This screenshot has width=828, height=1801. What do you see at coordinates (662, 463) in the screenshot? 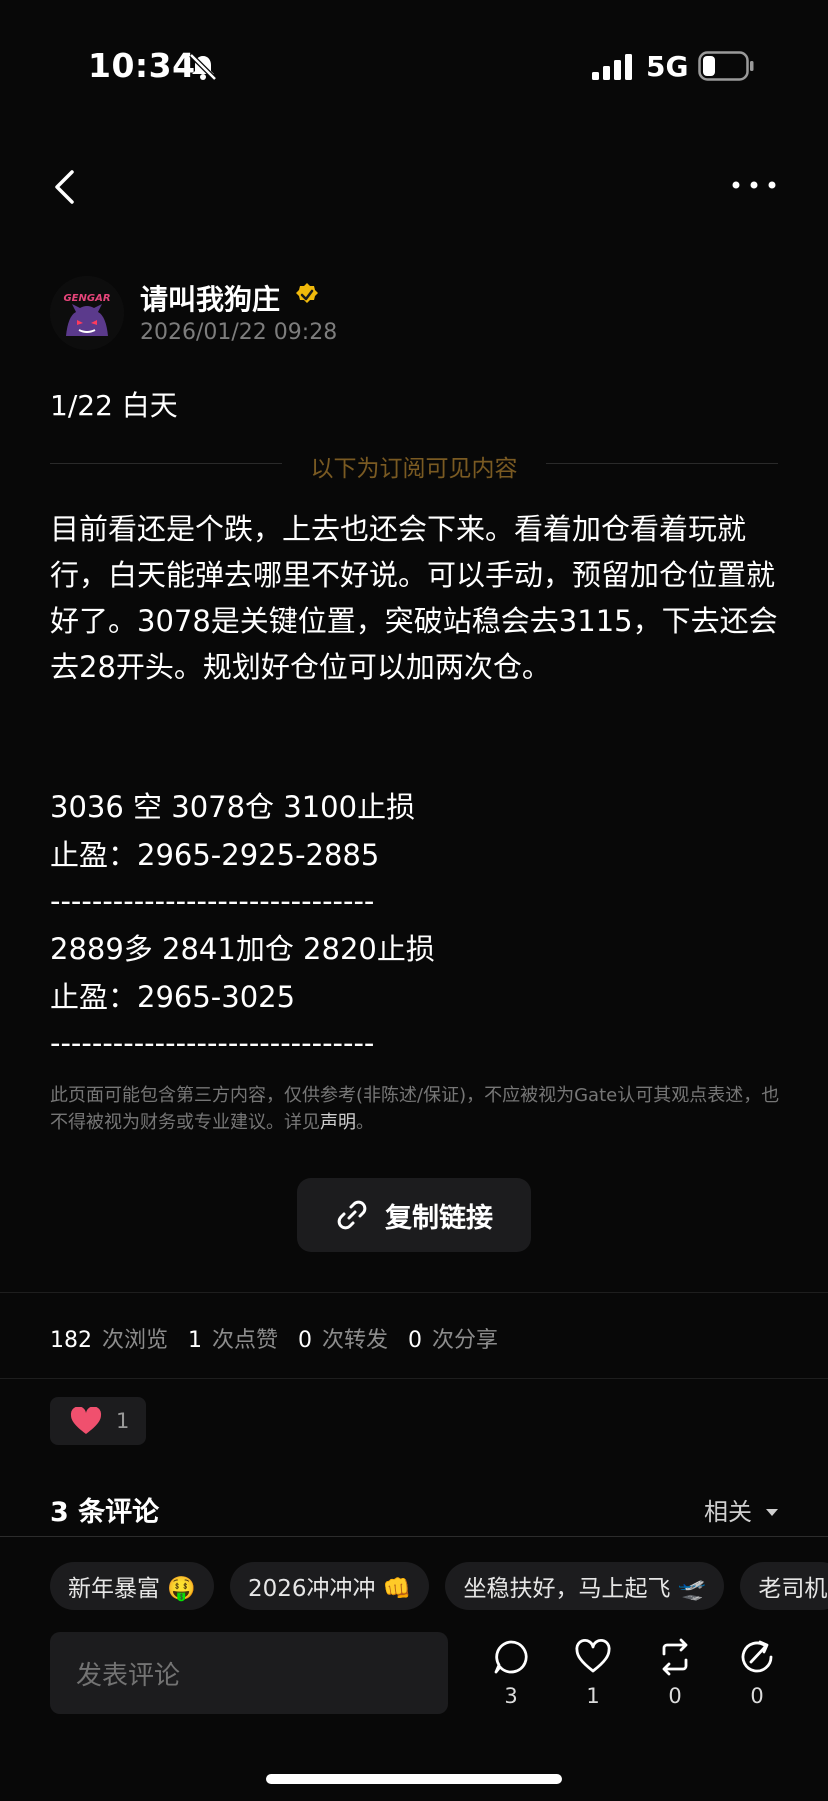
I see `divider-right` at bounding box center [662, 463].